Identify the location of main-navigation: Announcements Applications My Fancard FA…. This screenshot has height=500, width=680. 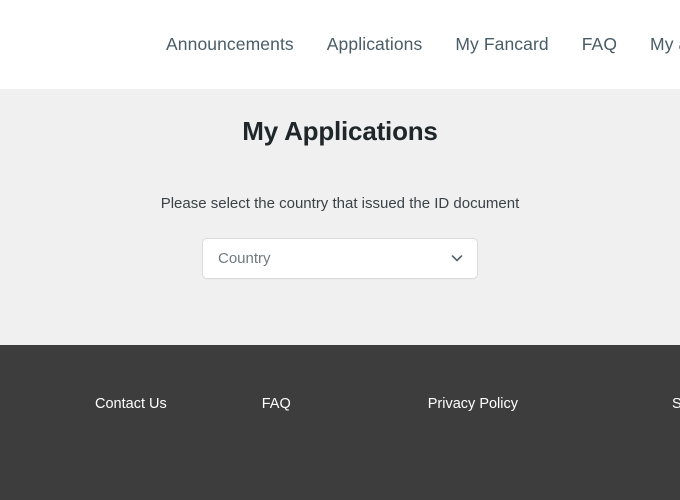
(423, 44).